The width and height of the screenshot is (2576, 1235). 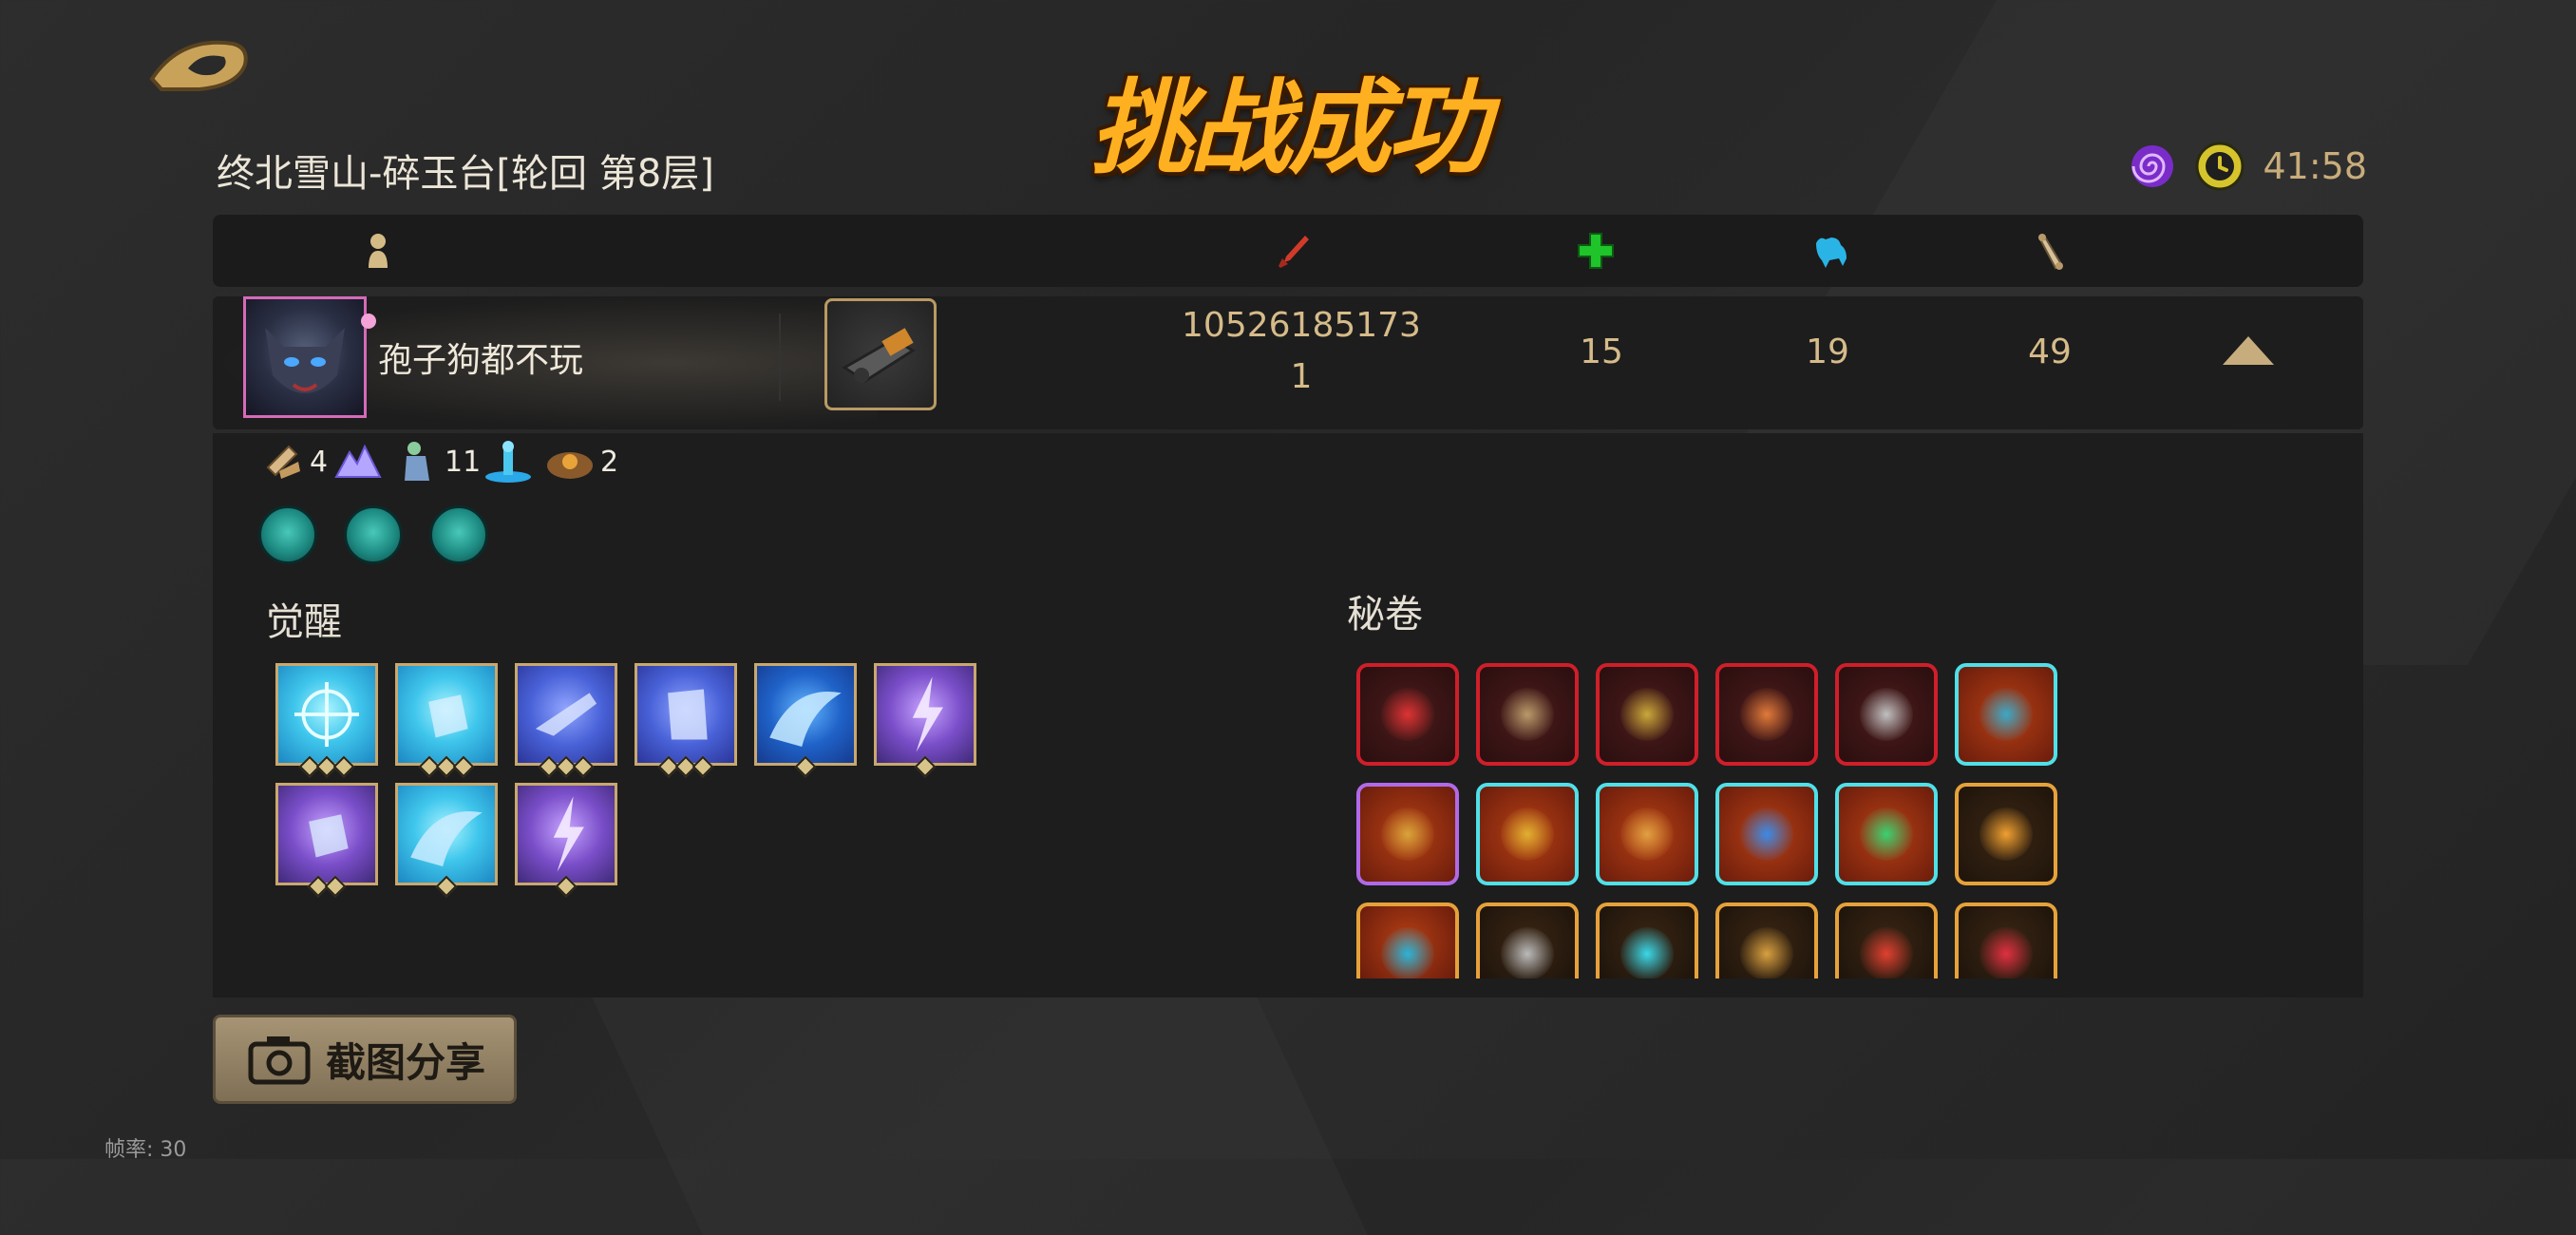 I want to click on camera-icon, so click(x=279, y=1060).